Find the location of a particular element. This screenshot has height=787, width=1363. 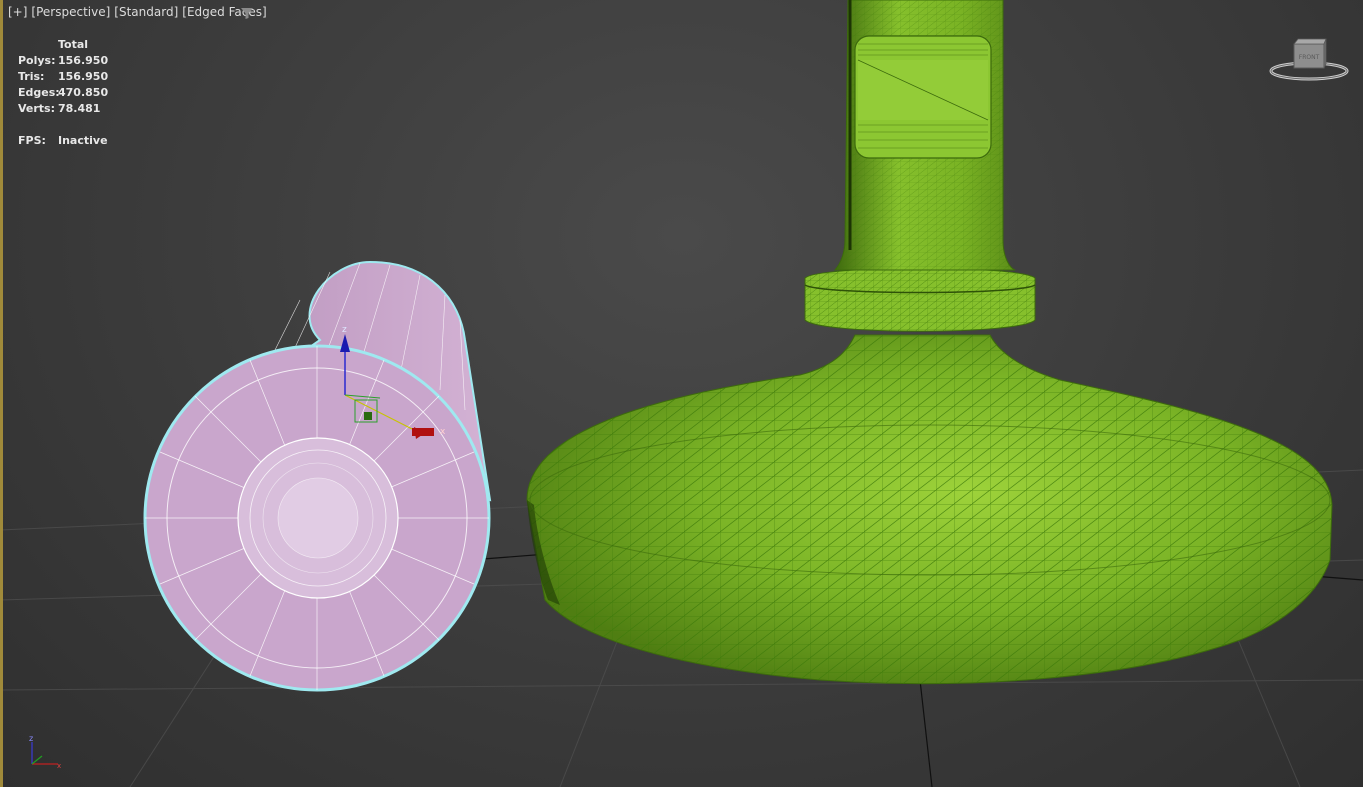

green-collar-ring is located at coordinates (920, 299).